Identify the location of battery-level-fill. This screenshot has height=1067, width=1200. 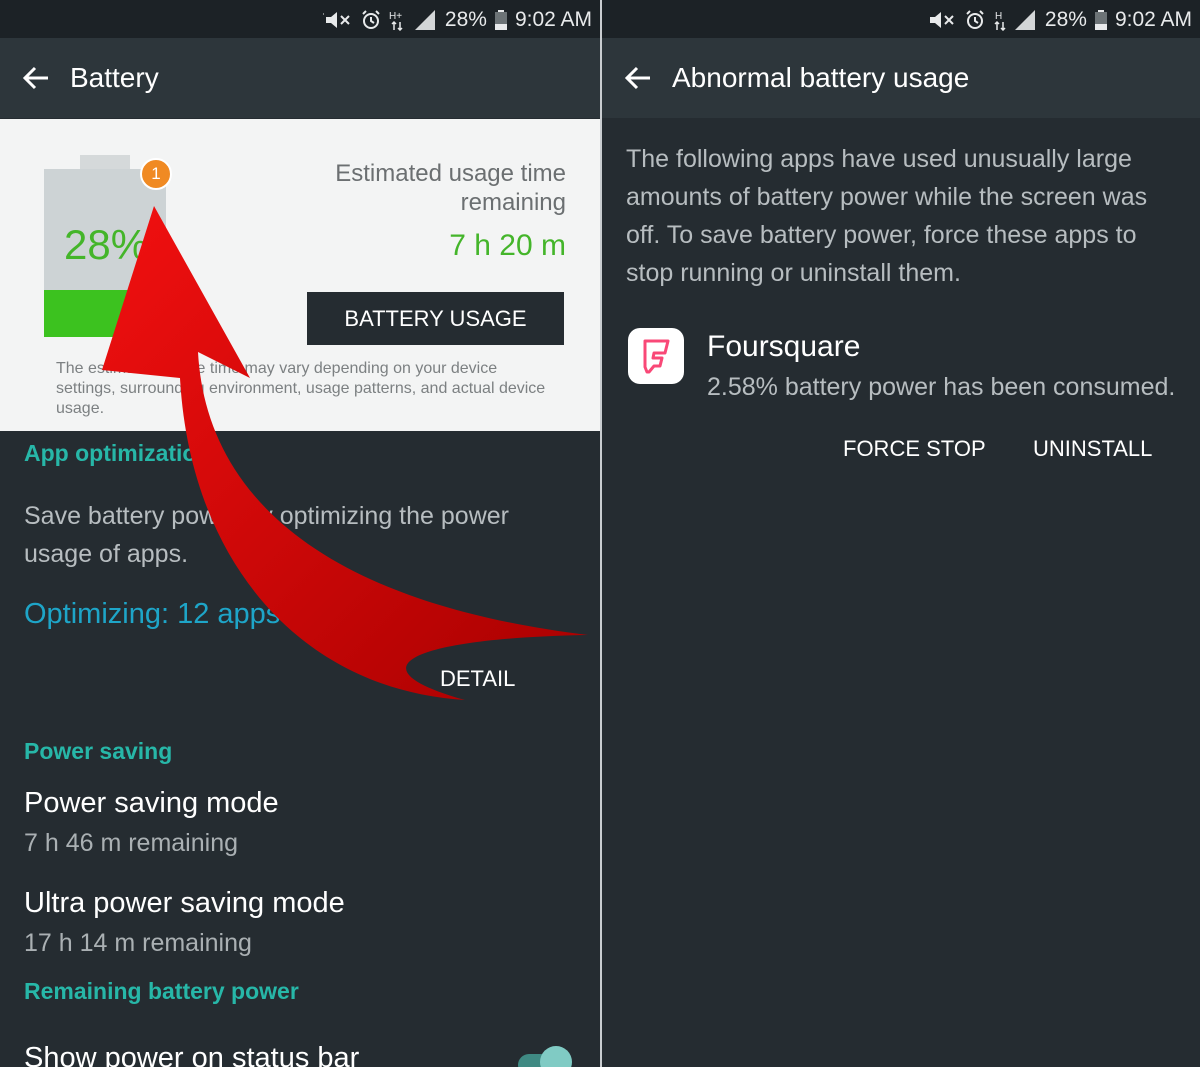
(105, 313).